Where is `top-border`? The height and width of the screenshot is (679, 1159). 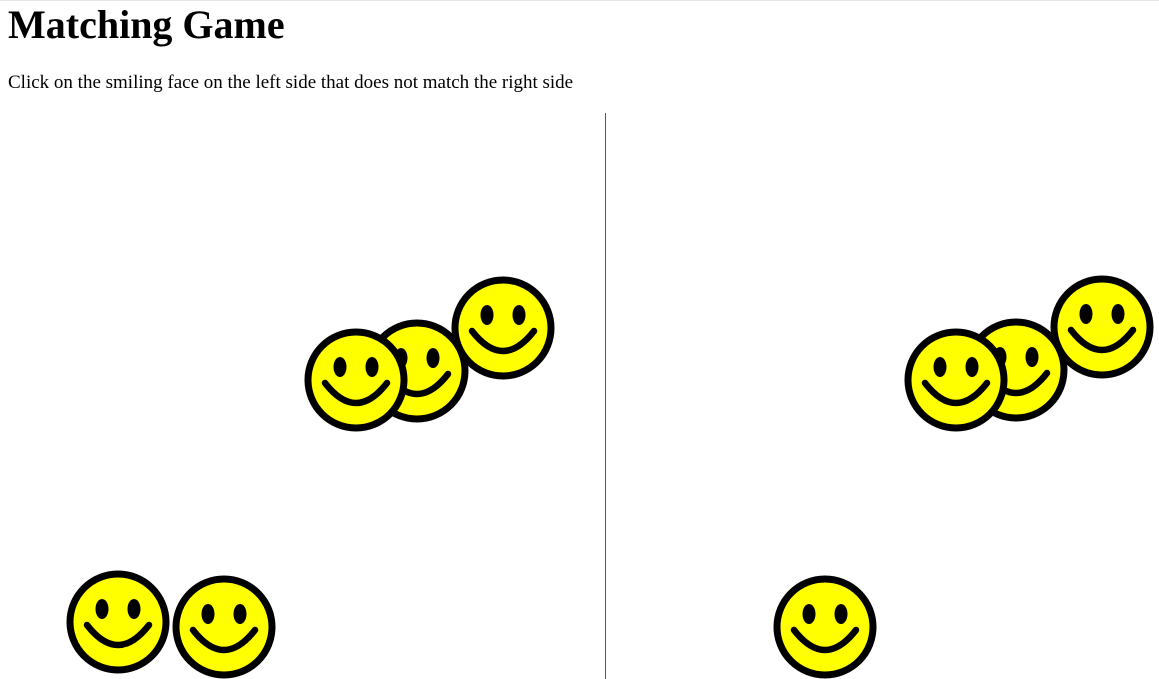 top-border is located at coordinates (579, 0).